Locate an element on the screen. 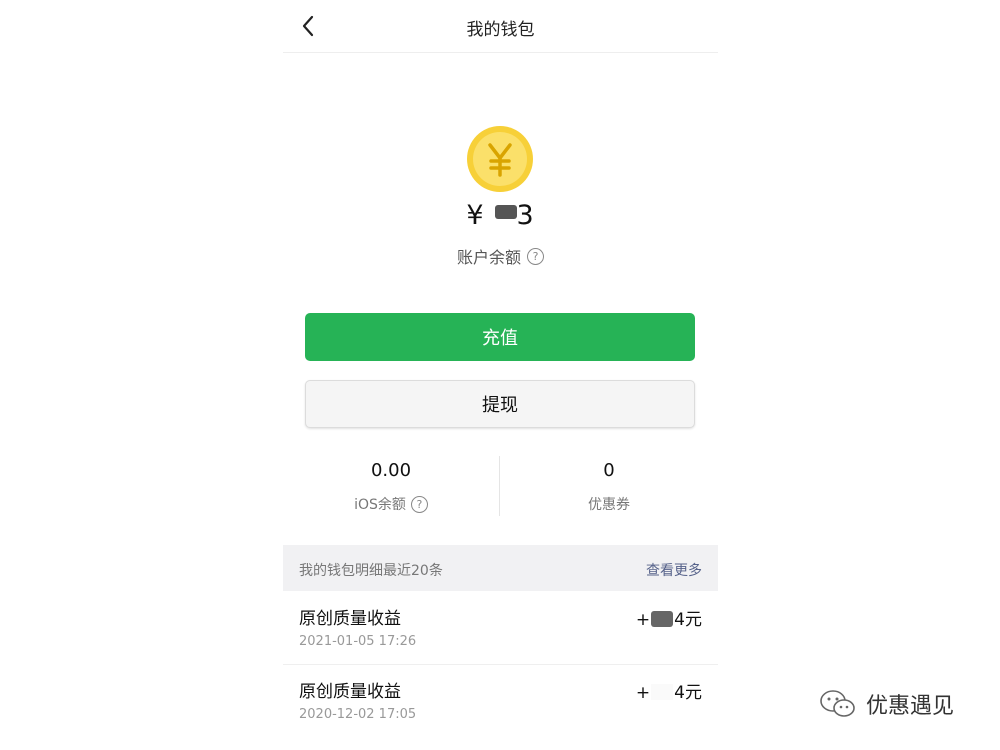 Image resolution: width=1000 pixels, height=750 pixels. coupon-label: 优惠券 is located at coordinates (609, 505).